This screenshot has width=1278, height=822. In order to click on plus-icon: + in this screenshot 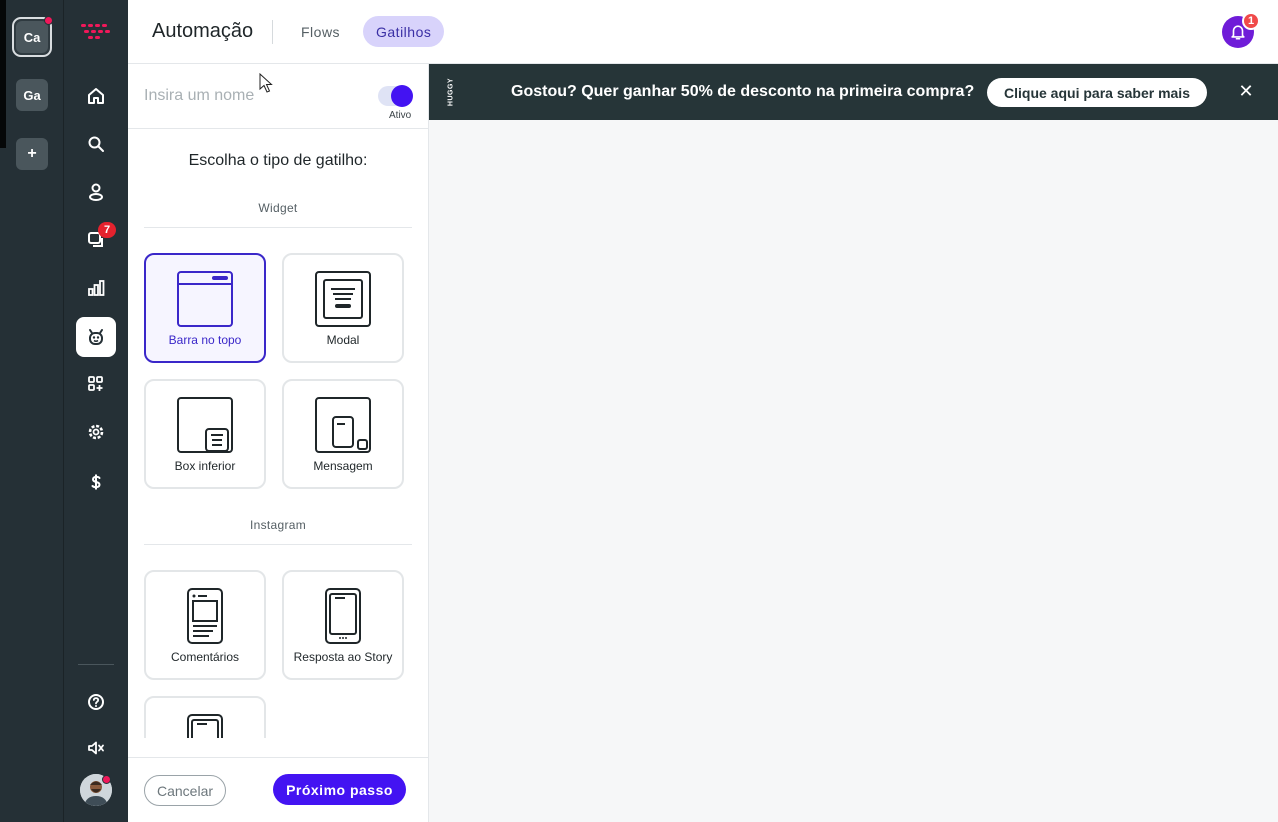, I will do `click(32, 153)`.